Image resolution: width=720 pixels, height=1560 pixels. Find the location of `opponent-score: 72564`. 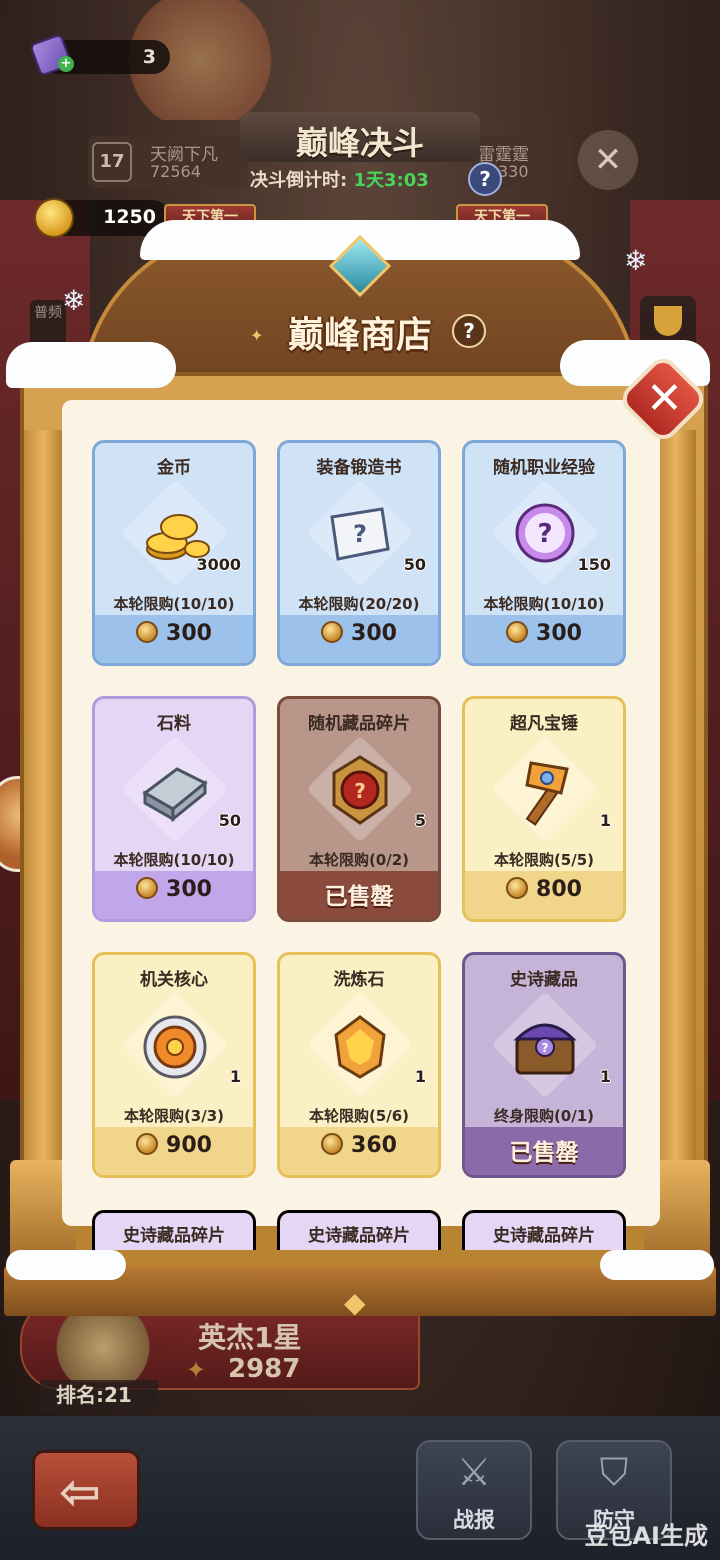

opponent-score: 72564 is located at coordinates (175, 171).